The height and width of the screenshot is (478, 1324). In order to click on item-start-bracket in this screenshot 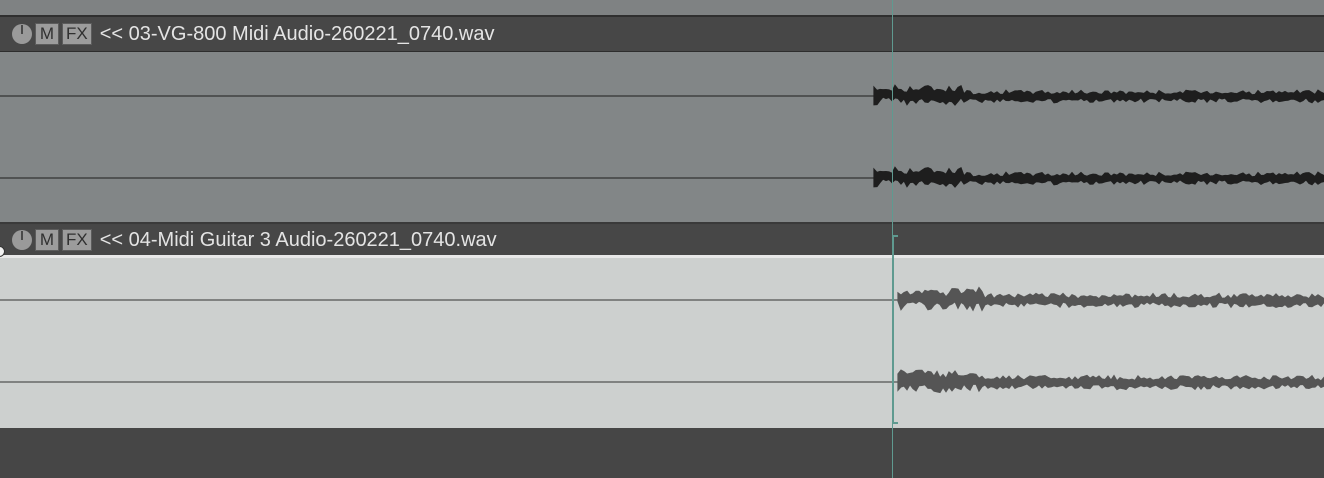, I will do `click(895, 329)`.